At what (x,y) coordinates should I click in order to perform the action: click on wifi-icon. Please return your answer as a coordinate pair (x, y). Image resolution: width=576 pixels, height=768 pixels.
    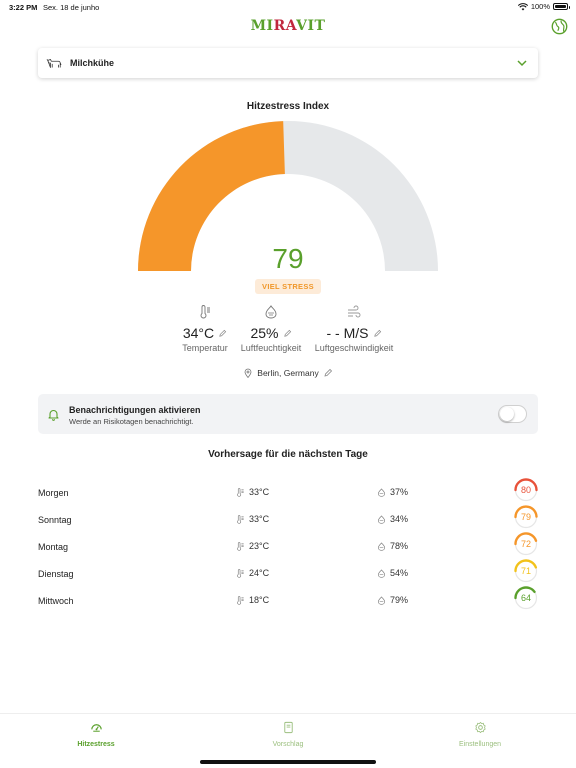
    Looking at the image, I should click on (522, 6).